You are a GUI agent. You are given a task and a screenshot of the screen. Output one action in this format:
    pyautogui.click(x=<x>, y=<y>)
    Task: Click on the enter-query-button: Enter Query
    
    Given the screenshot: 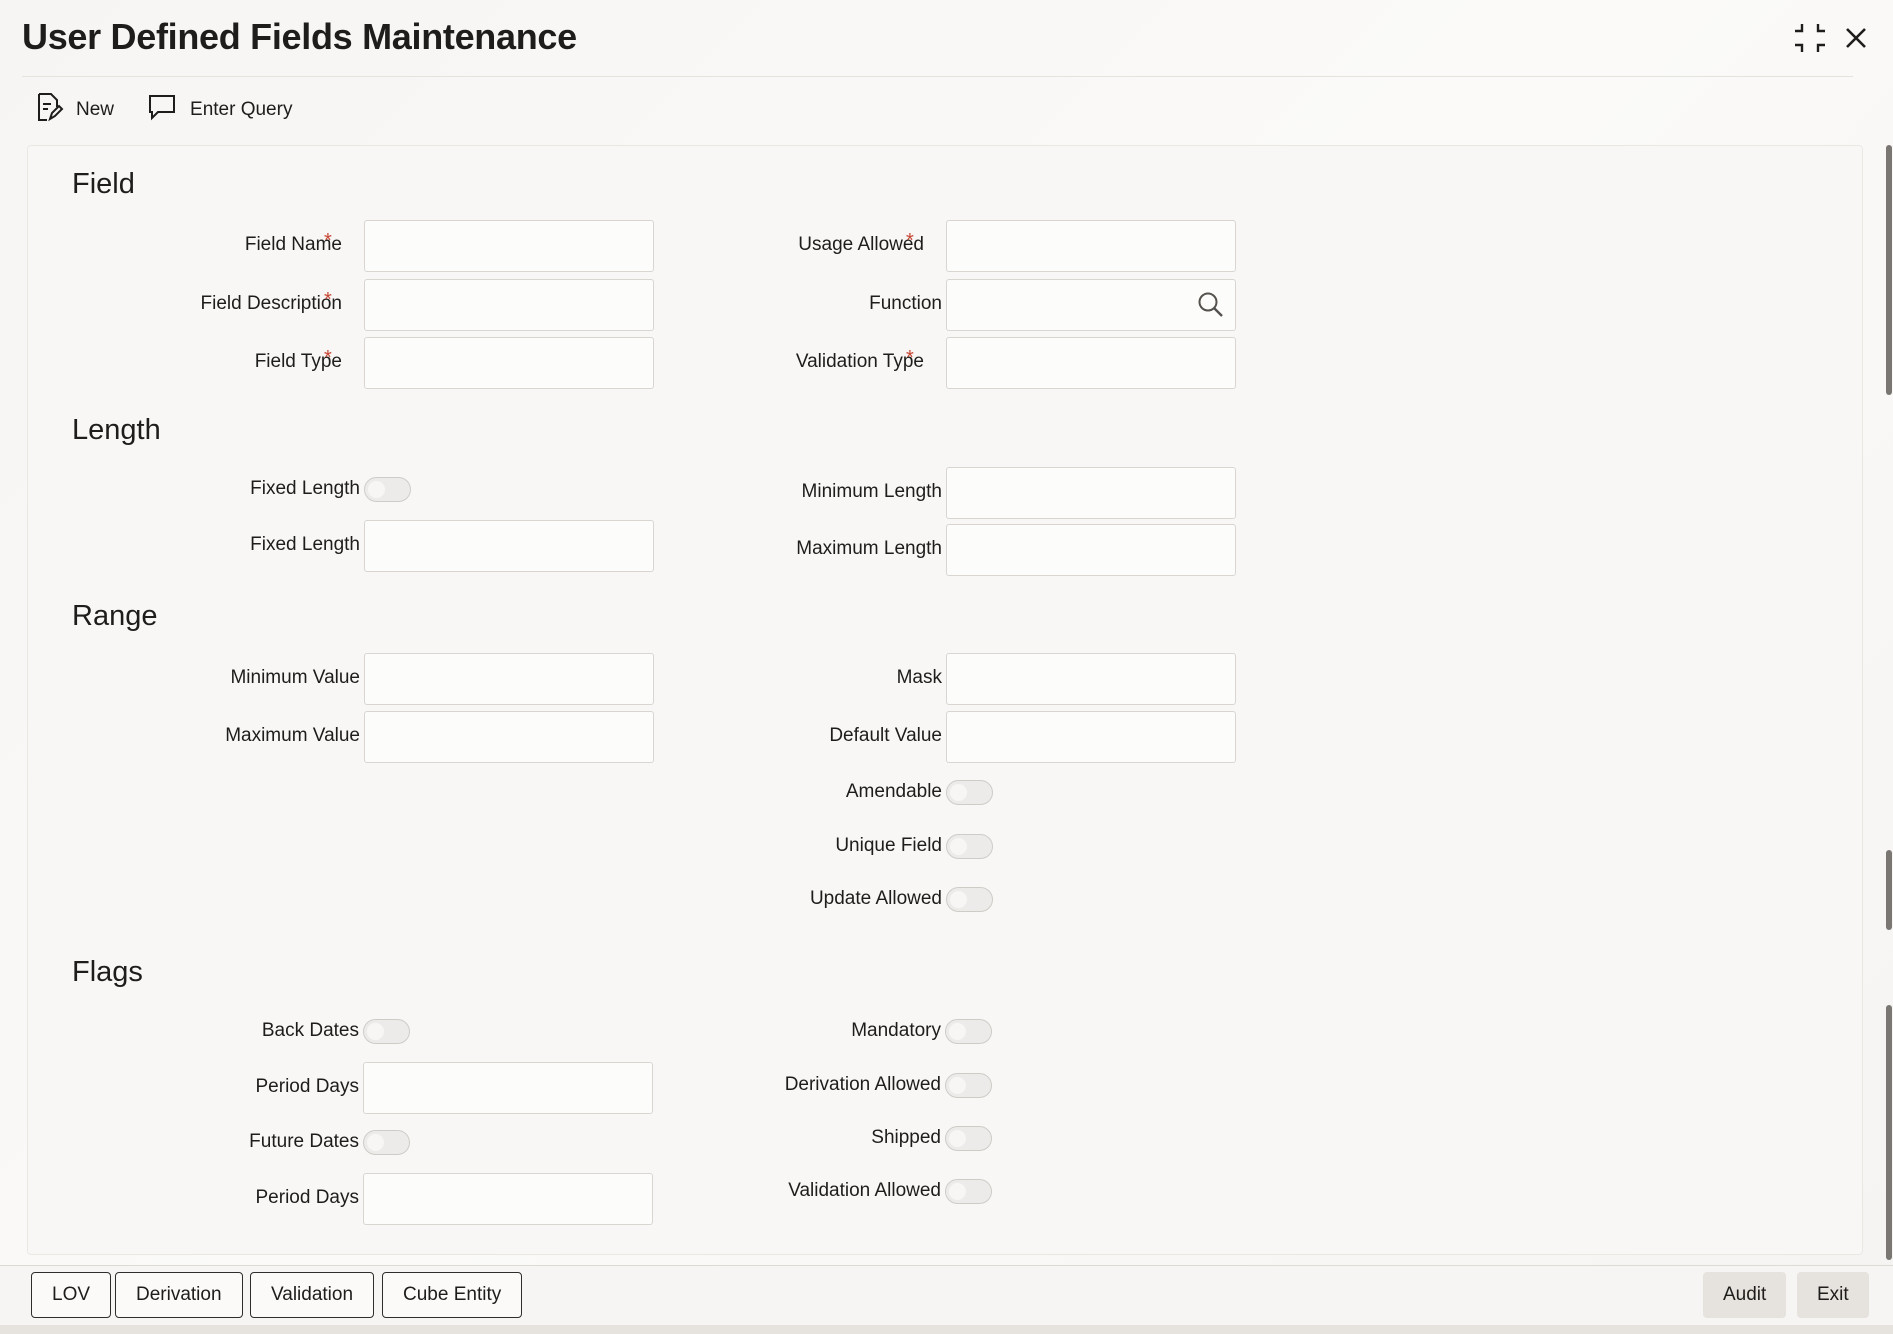 What is the action you would take?
    pyautogui.click(x=219, y=110)
    